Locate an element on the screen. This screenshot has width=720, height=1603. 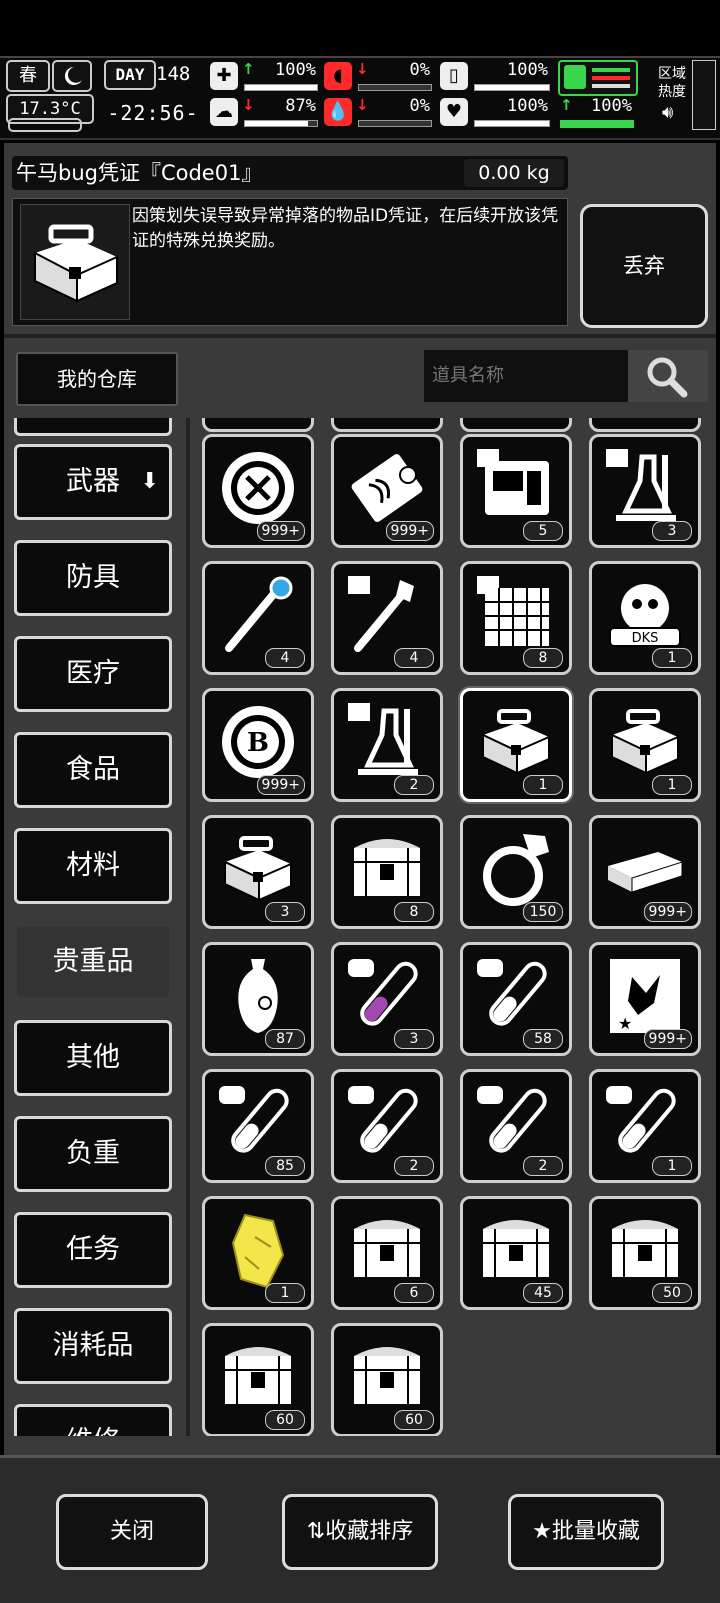
svg-text: B is located at coordinates (258, 743).